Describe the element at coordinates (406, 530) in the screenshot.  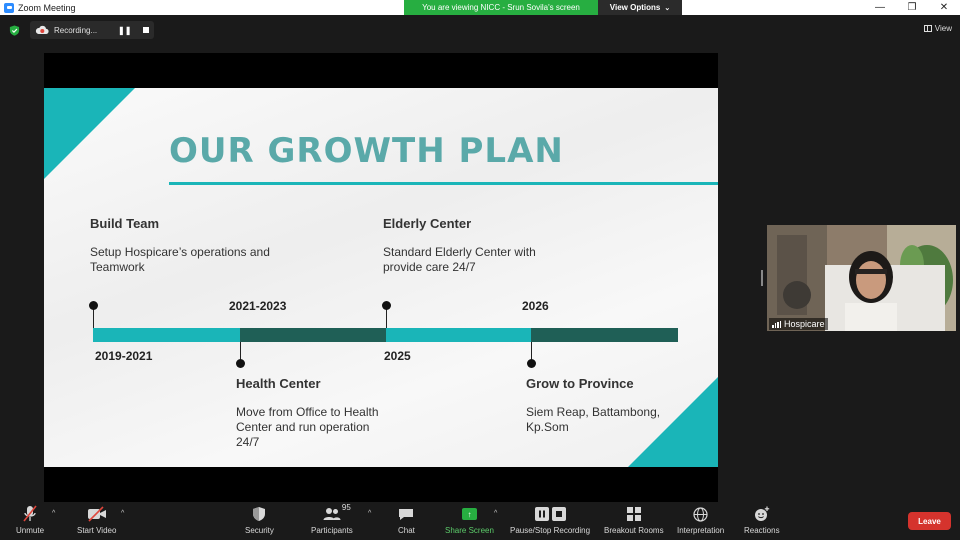
I see `chat-label: Chat` at that location.